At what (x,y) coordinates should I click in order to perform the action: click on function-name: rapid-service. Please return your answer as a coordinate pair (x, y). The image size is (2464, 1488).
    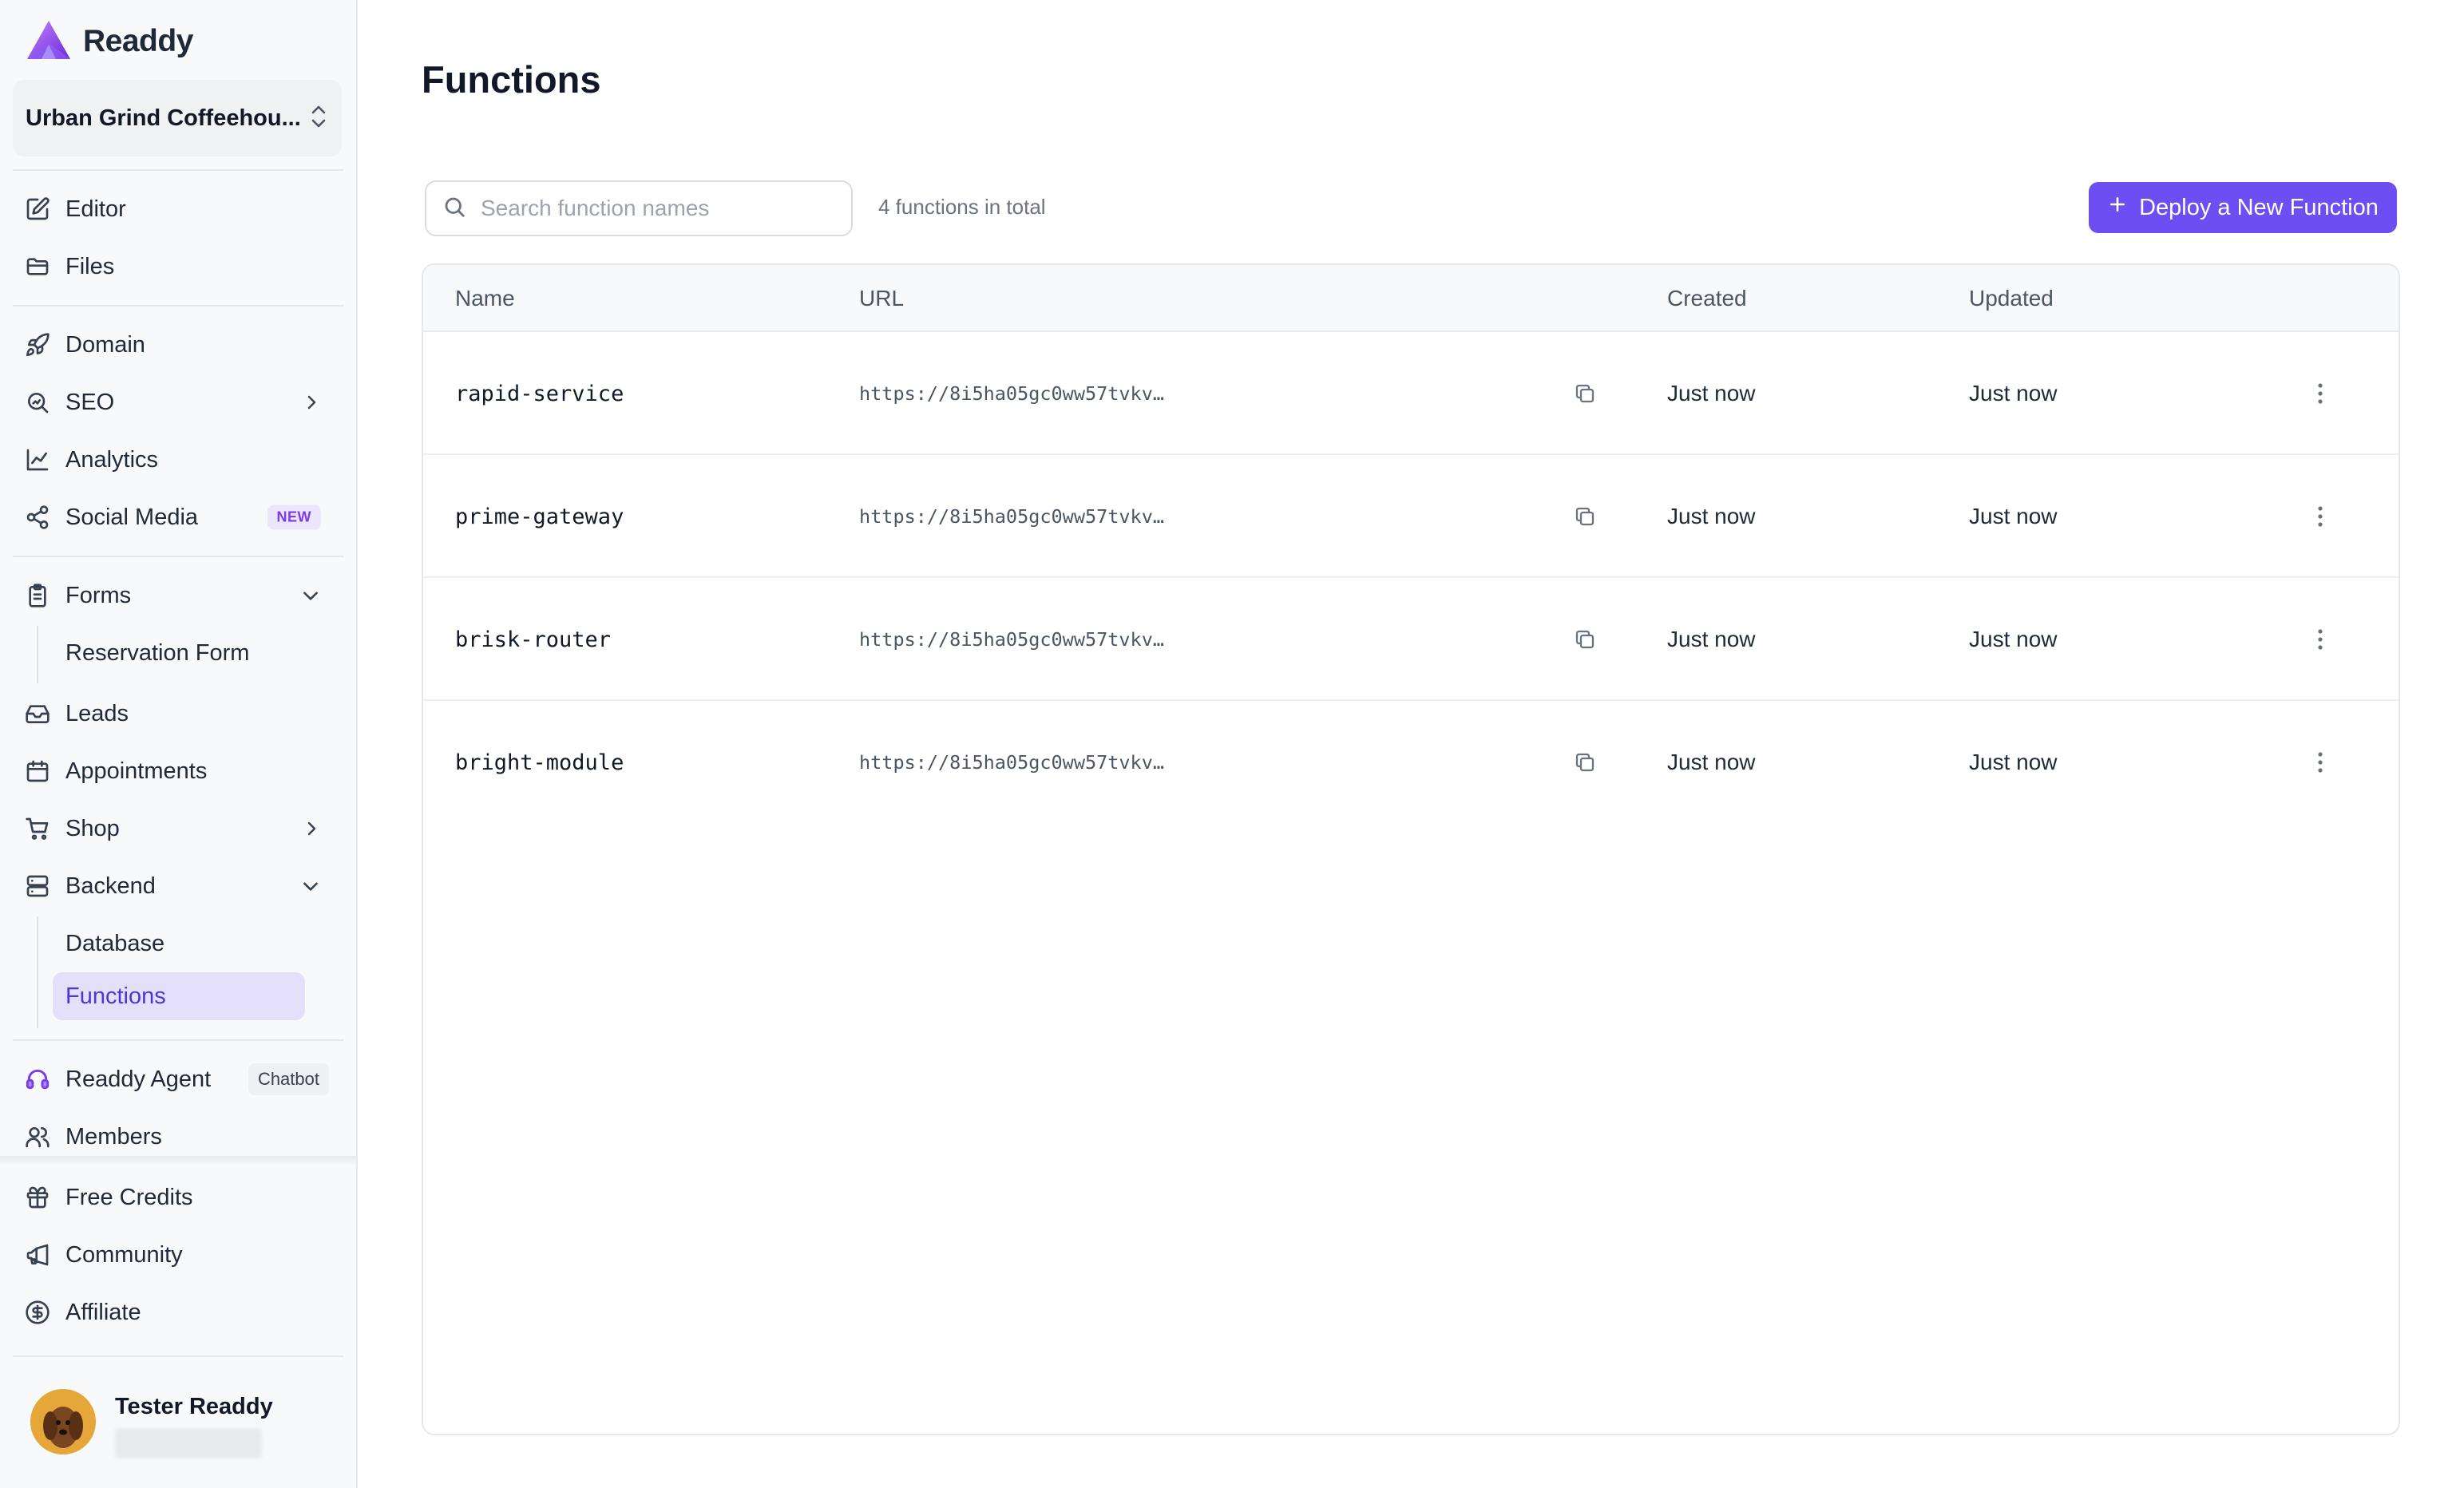
    Looking at the image, I should click on (539, 393).